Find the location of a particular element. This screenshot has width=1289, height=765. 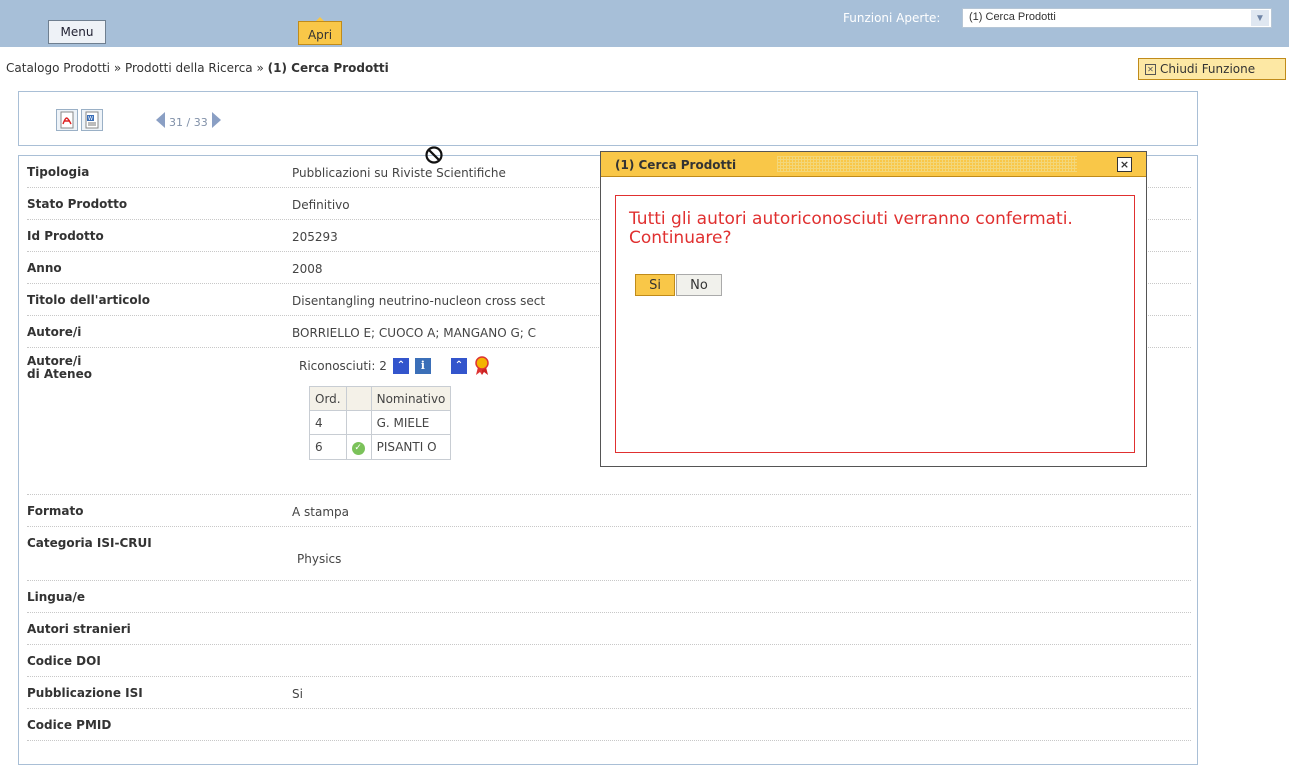

dialog-title-bar: (1) Cerca Prodotti × is located at coordinates (873, 164).